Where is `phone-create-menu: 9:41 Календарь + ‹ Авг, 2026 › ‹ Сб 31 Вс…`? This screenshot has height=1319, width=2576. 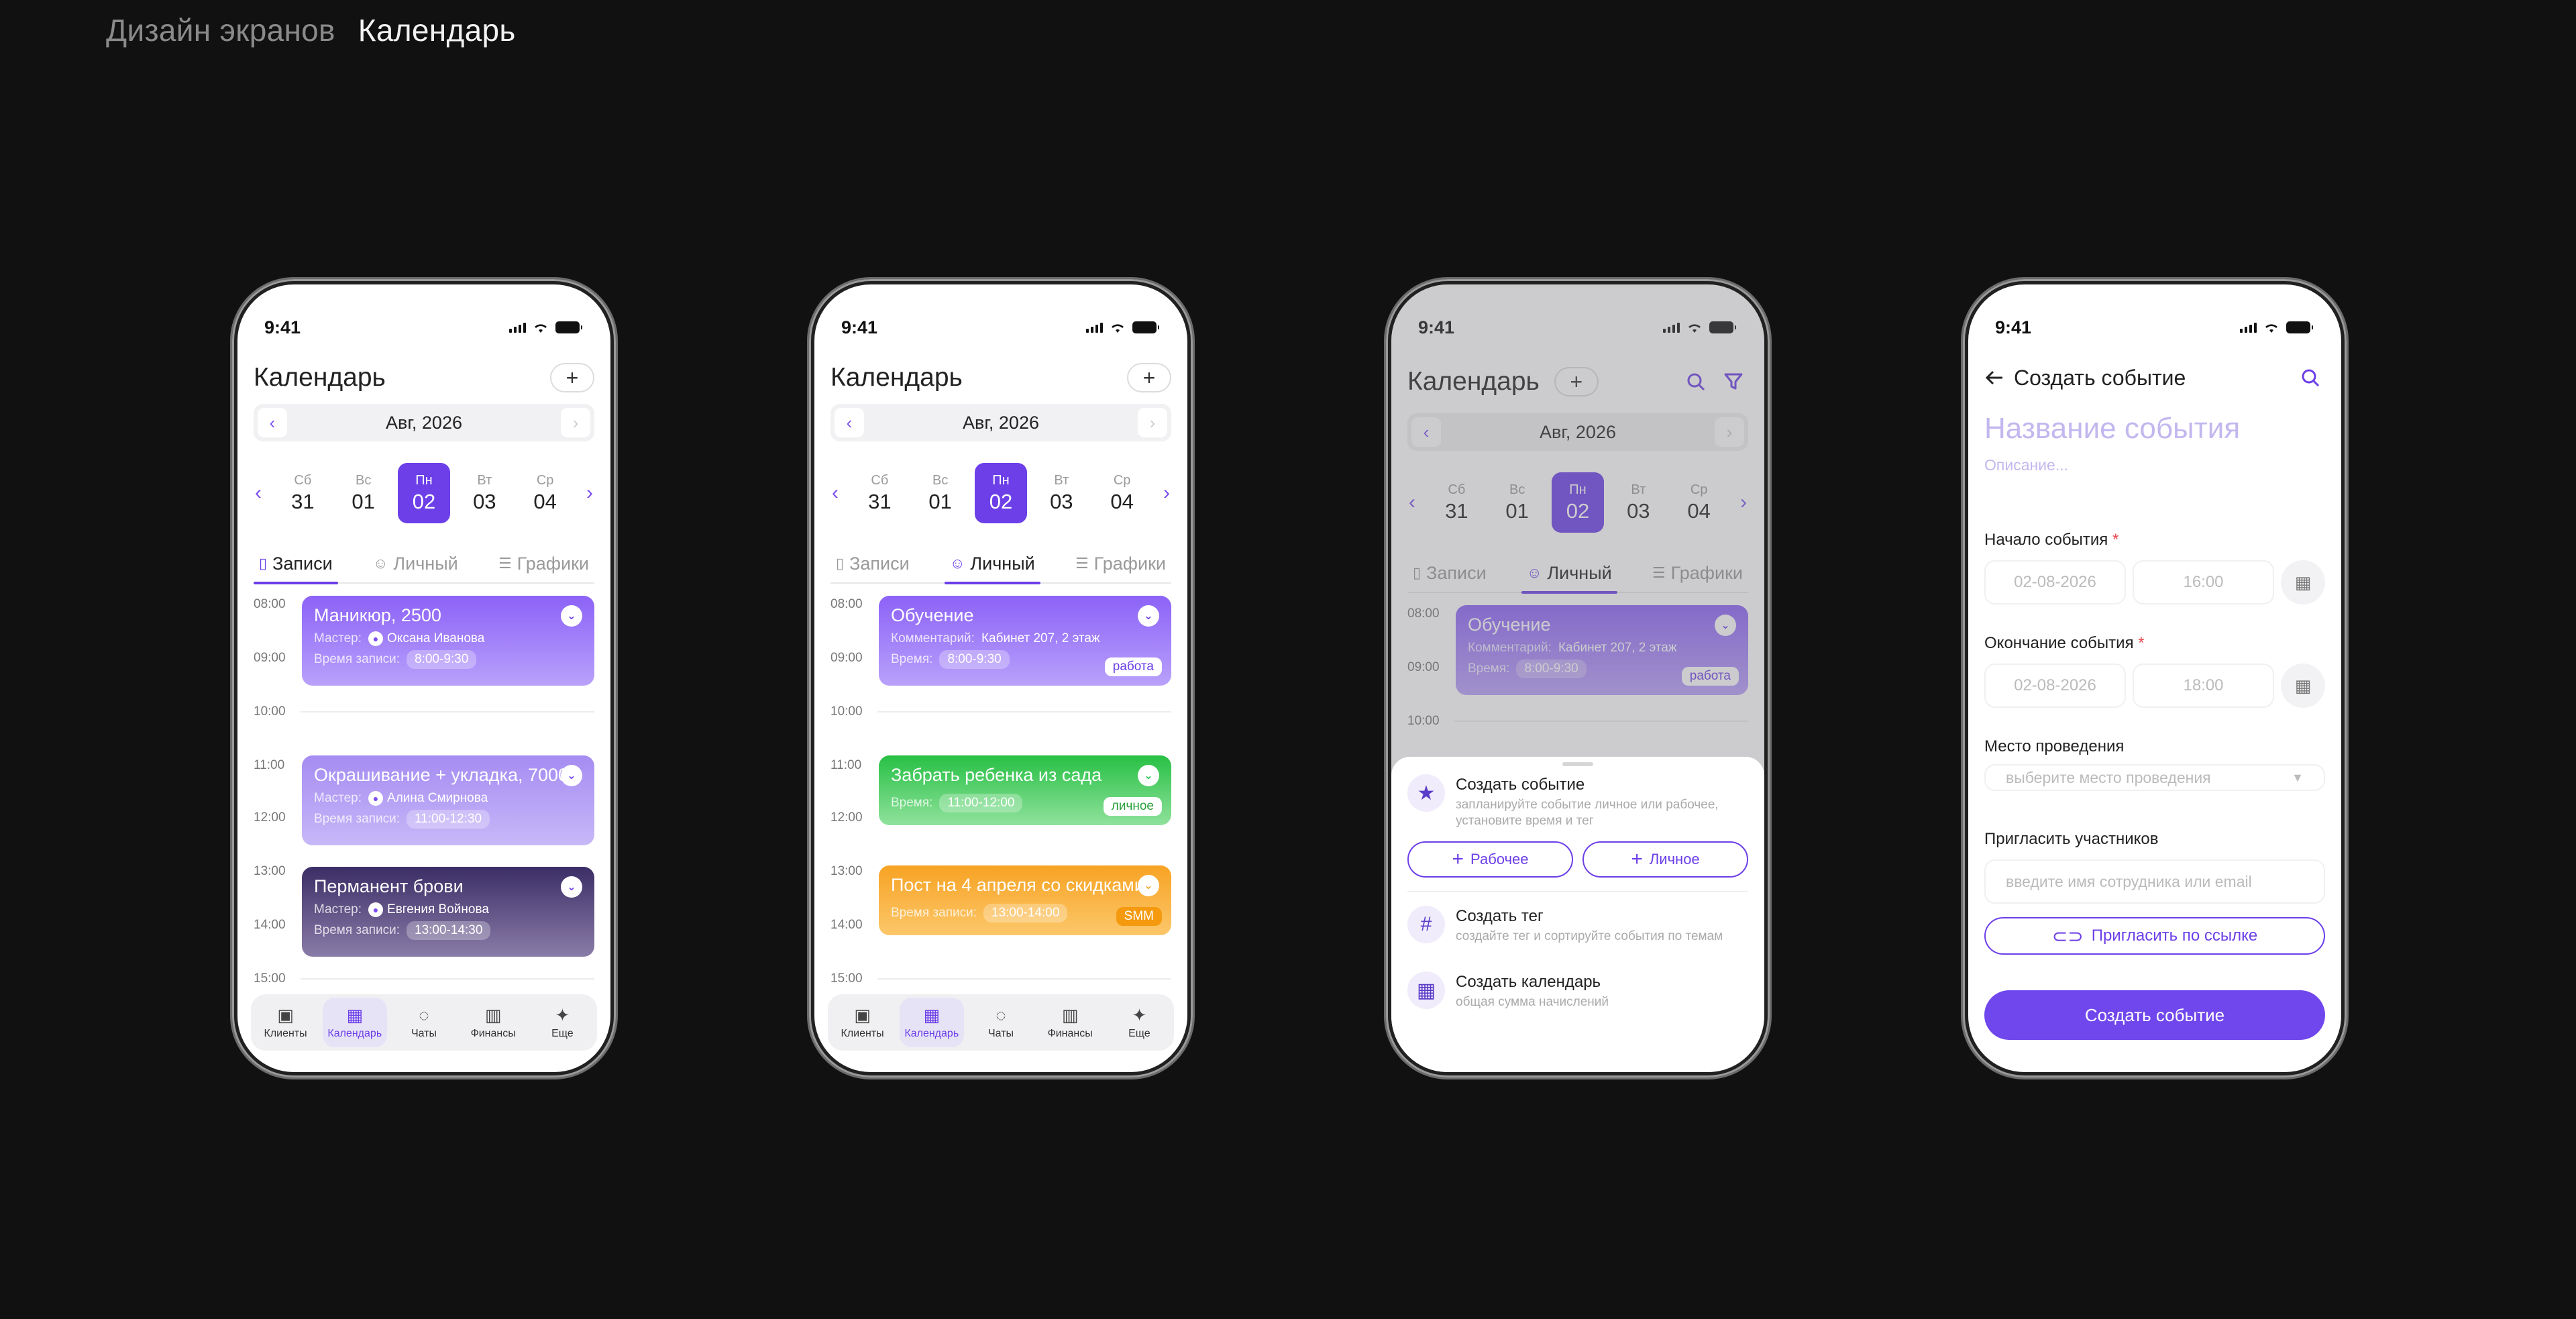
phone-create-menu: 9:41 Календарь + ‹ Авг, 2026 › ‹ Сб 31 Вс… is located at coordinates (1578, 678).